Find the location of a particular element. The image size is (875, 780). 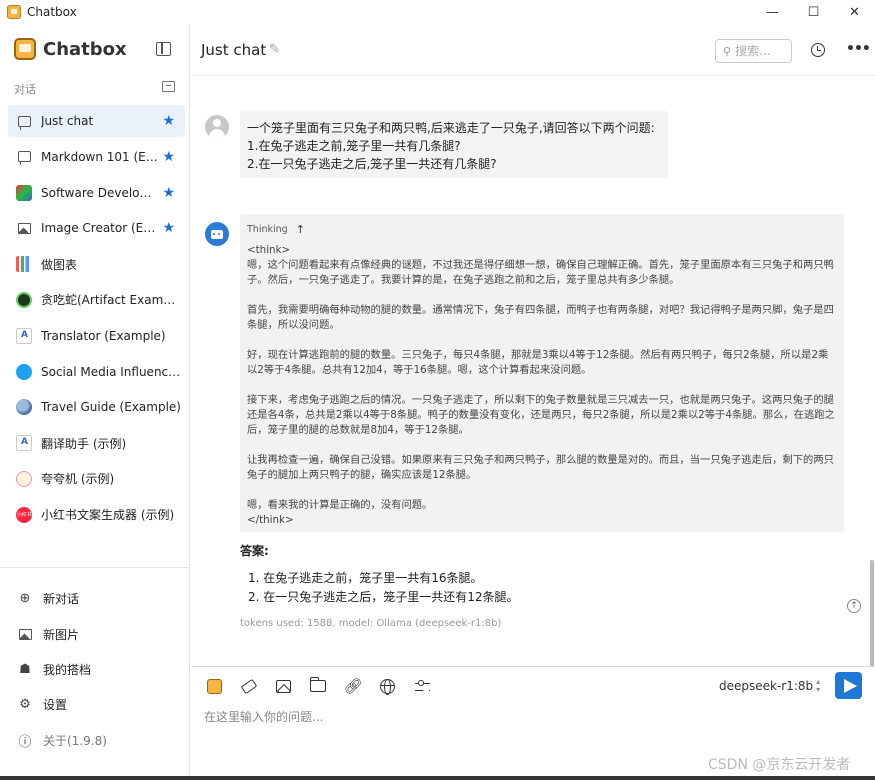

conversation-label: 小红书文案生成器 (示例) is located at coordinates (108, 515).